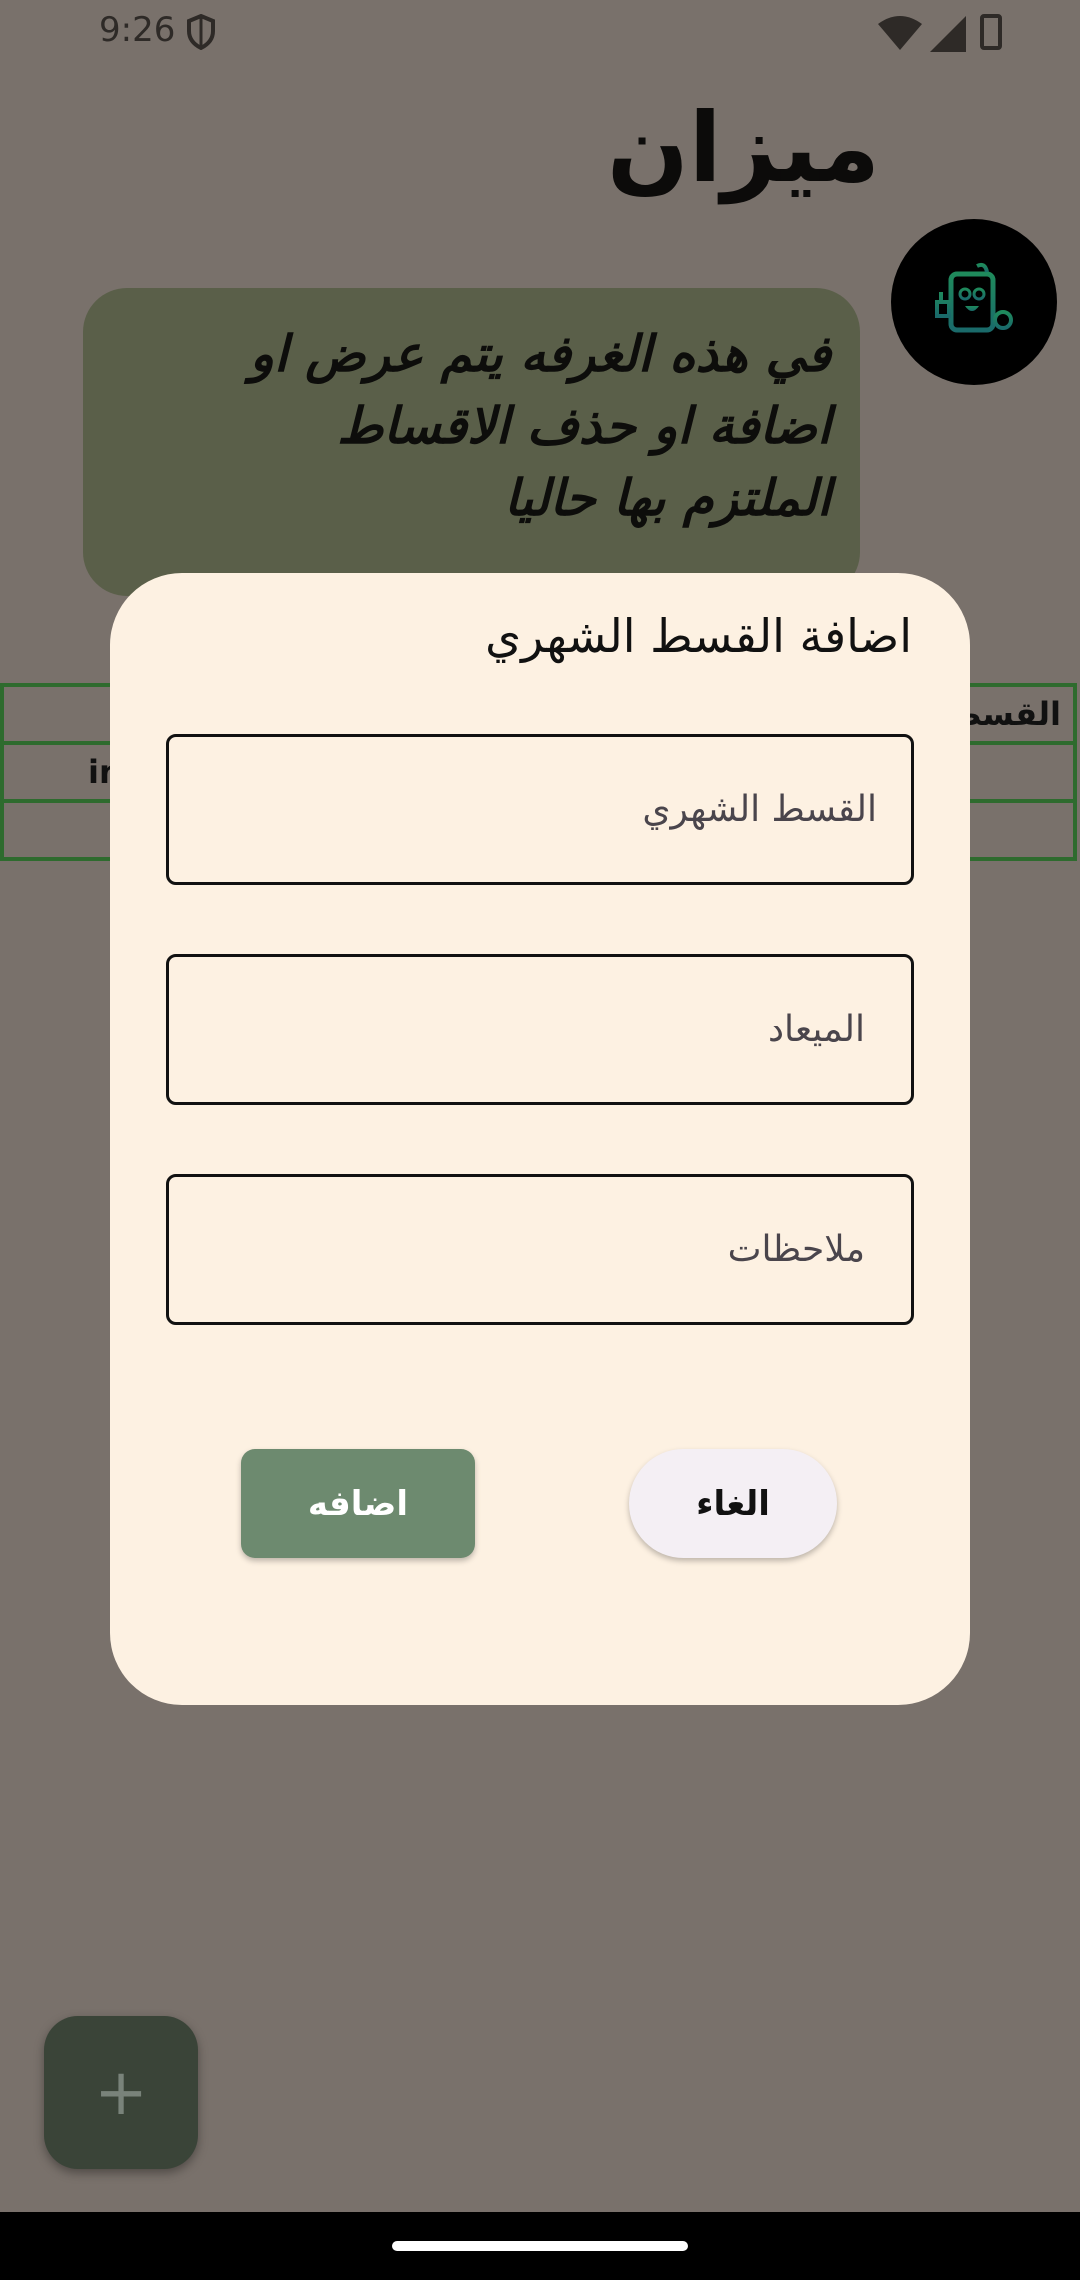 The width and height of the screenshot is (1080, 2280). Describe the element at coordinates (358, 1503) in the screenshot. I see `add-button: اضافه` at that location.